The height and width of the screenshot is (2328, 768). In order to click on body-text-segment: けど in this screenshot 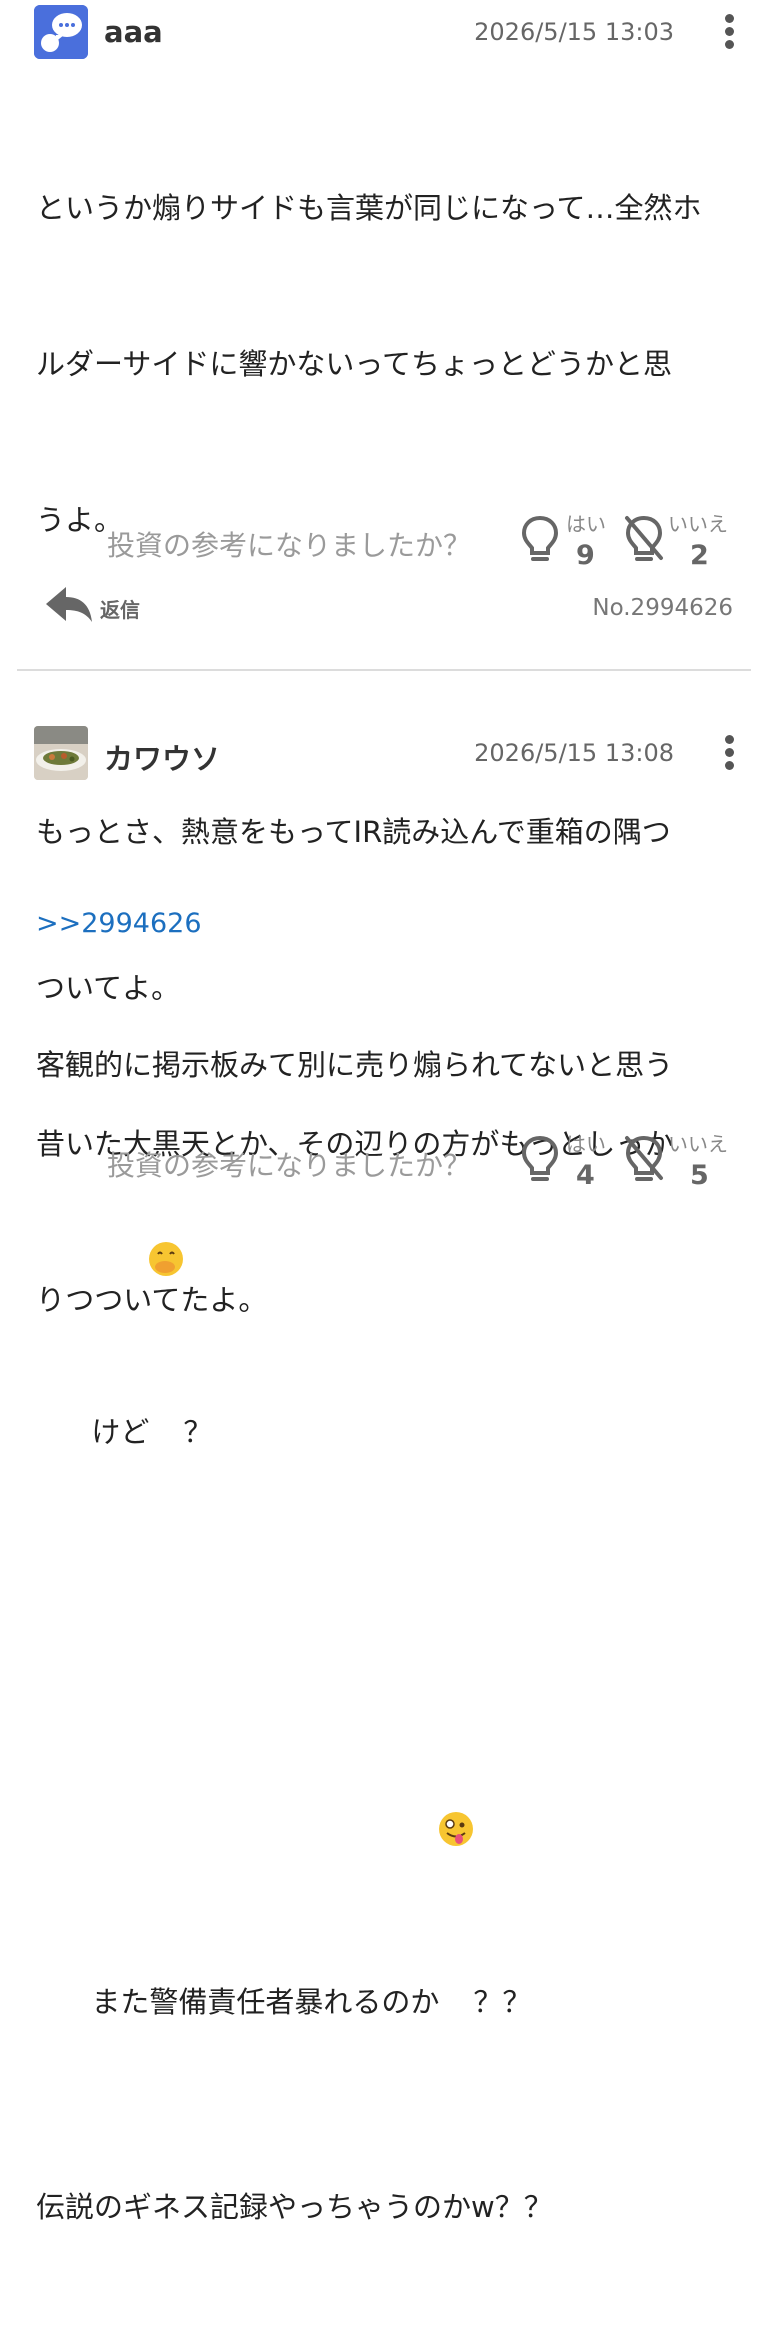, I will do `click(120, 1432)`.